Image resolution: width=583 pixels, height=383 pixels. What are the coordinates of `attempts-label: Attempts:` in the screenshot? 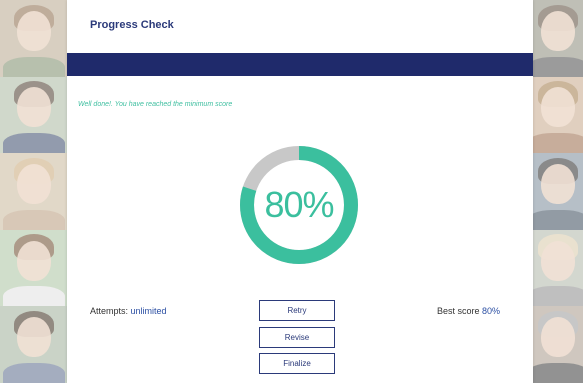 It's located at (110, 311).